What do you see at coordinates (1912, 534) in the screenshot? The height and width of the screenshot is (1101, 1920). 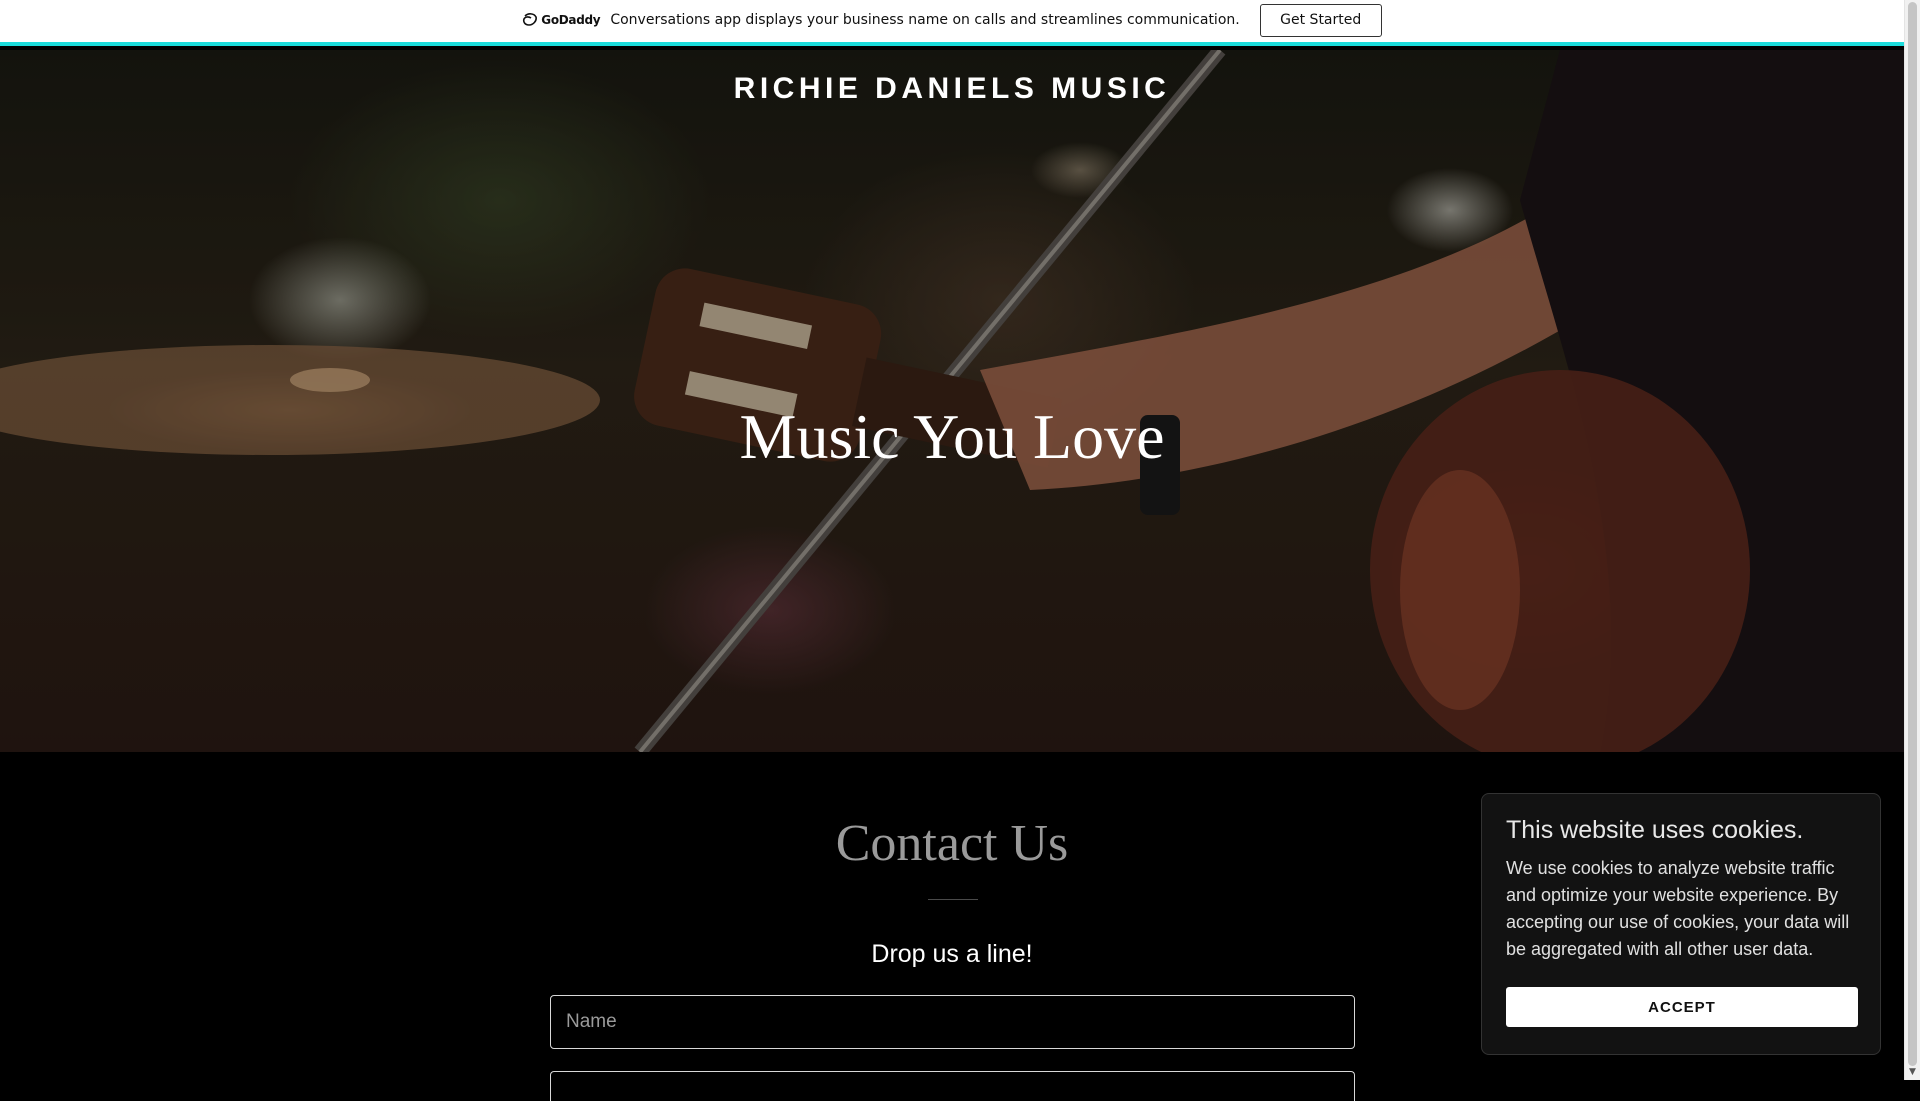 I see `scrollbar-thumb` at bounding box center [1912, 534].